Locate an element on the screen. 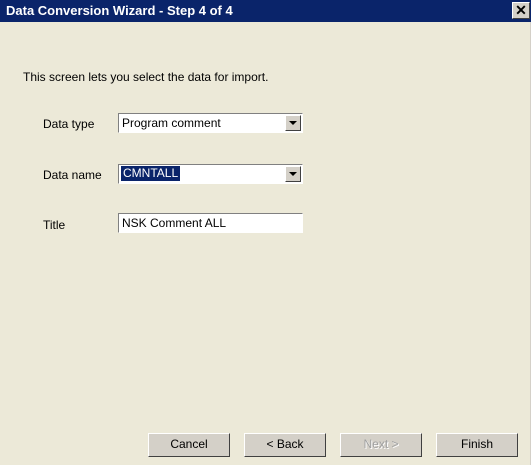 The width and height of the screenshot is (531, 465). title-label: Title is located at coordinates (54, 225).